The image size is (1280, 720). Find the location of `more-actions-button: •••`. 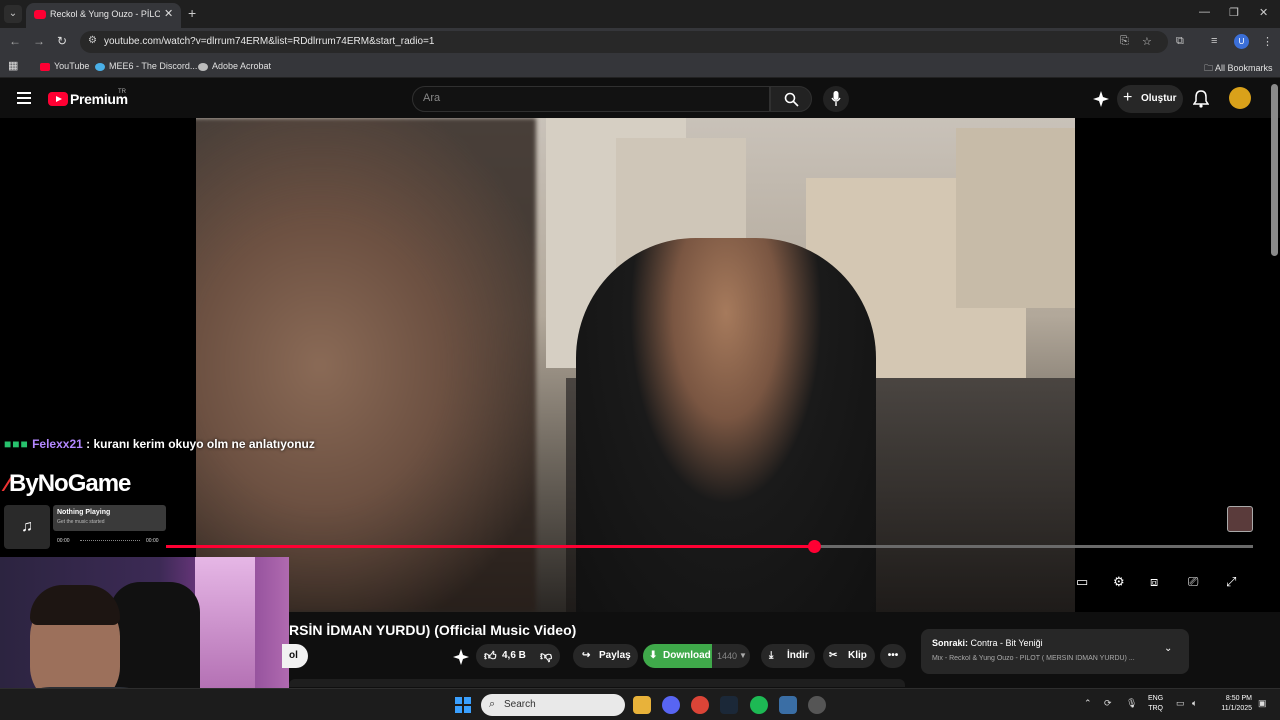

more-actions-button: ••• is located at coordinates (893, 656).